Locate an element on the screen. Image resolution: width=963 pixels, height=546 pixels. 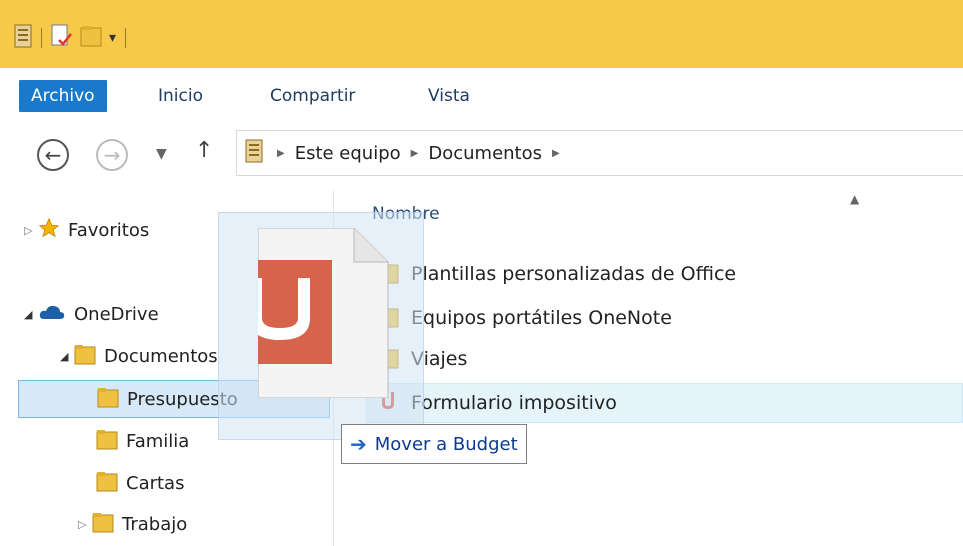
back-button: ← is located at coordinates (53, 155).